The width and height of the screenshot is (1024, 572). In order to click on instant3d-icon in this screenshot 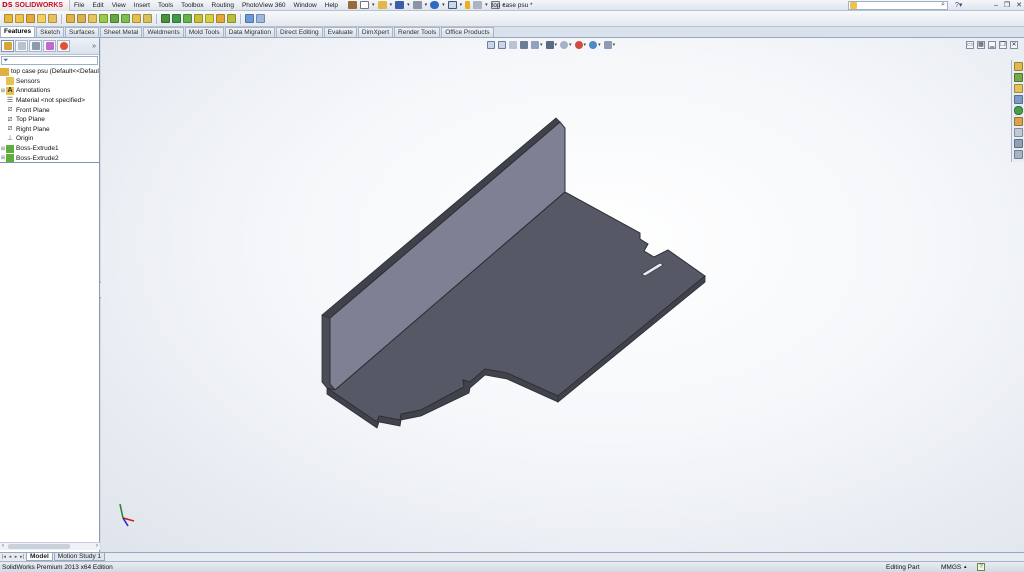, I will do `click(187, 18)`.